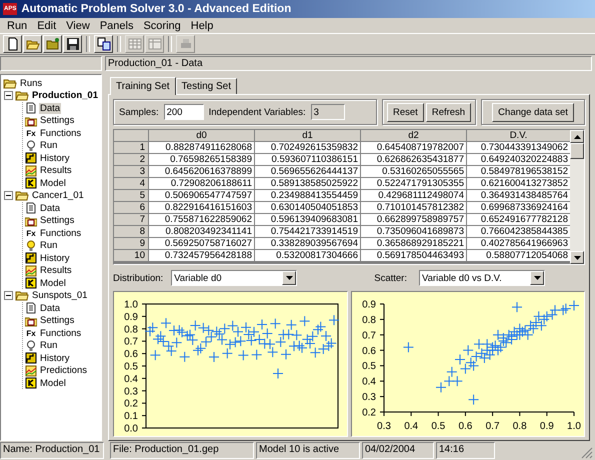 This screenshot has height=460, width=595. What do you see at coordinates (162, 26) in the screenshot?
I see `menu-item: Scoring` at bounding box center [162, 26].